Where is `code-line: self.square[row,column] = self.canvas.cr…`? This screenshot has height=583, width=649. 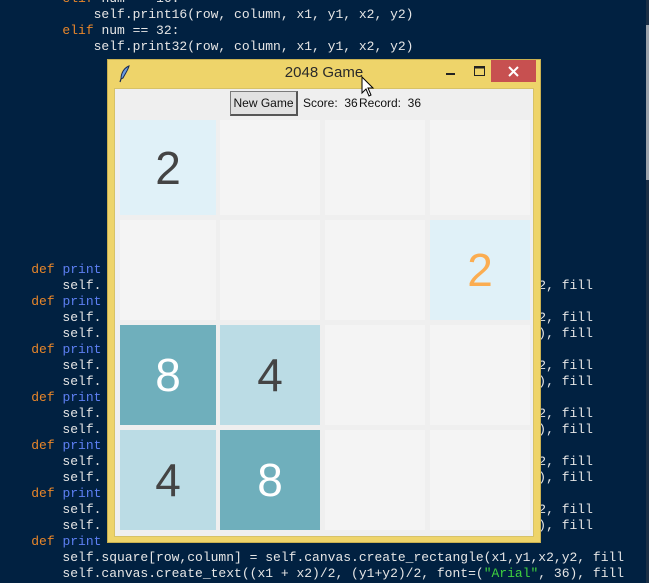
code-line: self.square[row,column] = self.canvas.cr… is located at coordinates (312, 558).